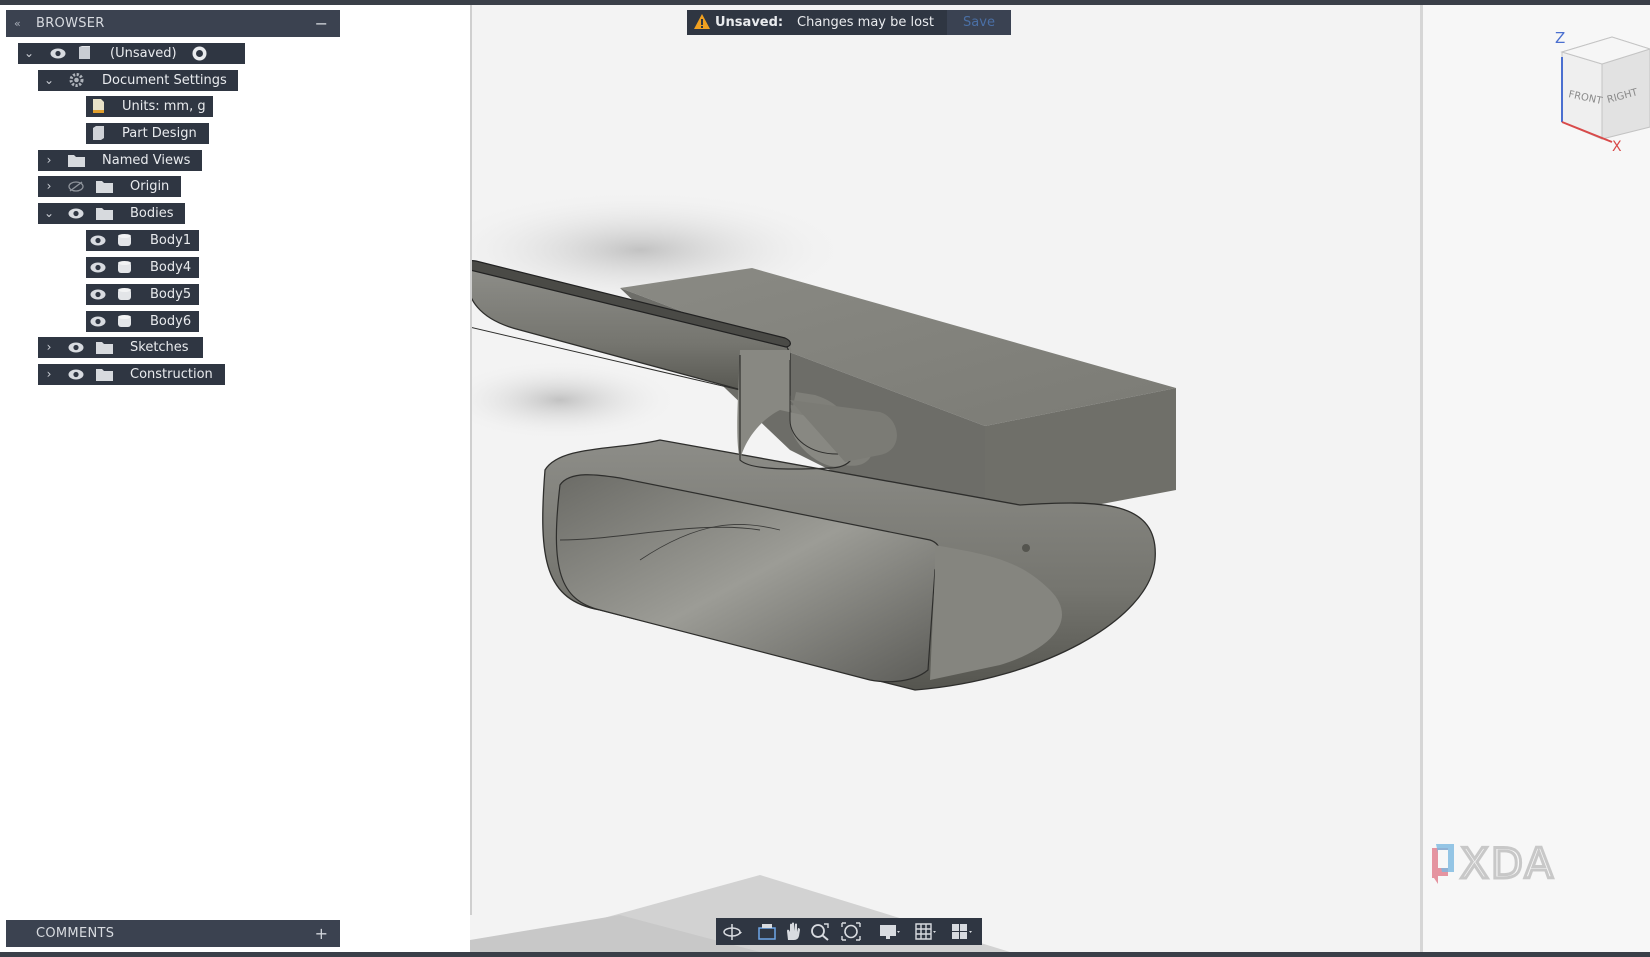 This screenshot has width=1650, height=957. I want to click on watermark-text: XDA, so click(1507, 864).